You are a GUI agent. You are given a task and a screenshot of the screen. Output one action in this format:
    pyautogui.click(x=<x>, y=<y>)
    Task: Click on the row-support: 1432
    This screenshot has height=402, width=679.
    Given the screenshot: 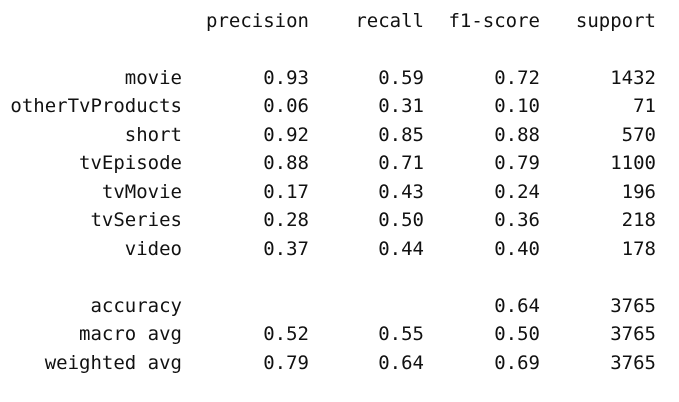 What is the action you would take?
    pyautogui.click(x=633, y=78)
    